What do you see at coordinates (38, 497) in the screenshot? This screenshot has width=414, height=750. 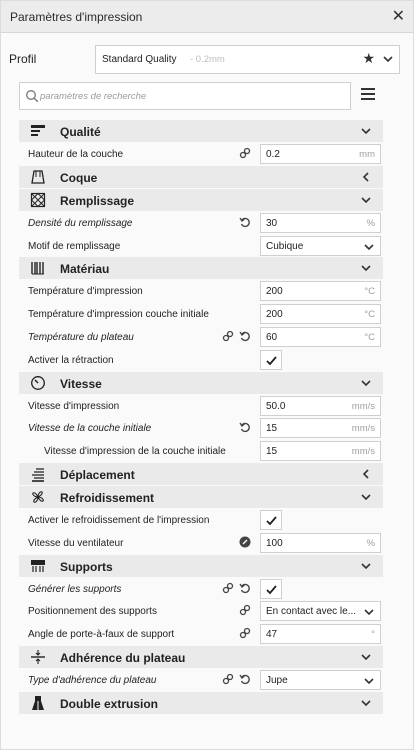 I see `fan-icon` at bounding box center [38, 497].